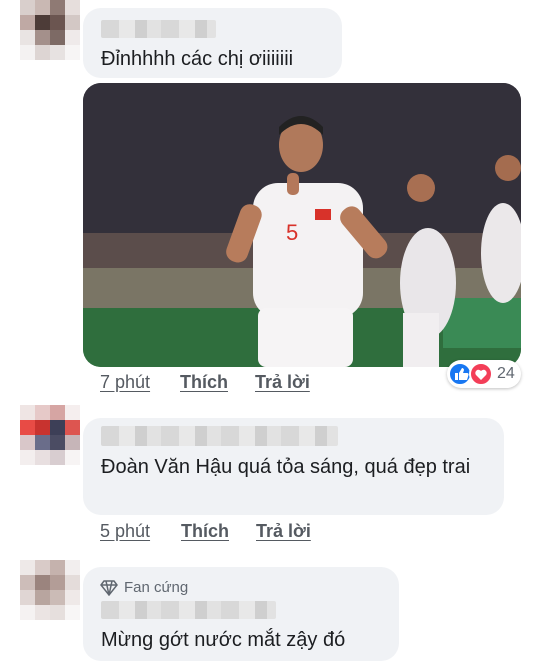 This screenshot has width=539, height=663. Describe the element at coordinates (212, 43) in the screenshot. I see `comment-bubble: Đỉnhhhh các chị ơiiiiiii` at that location.